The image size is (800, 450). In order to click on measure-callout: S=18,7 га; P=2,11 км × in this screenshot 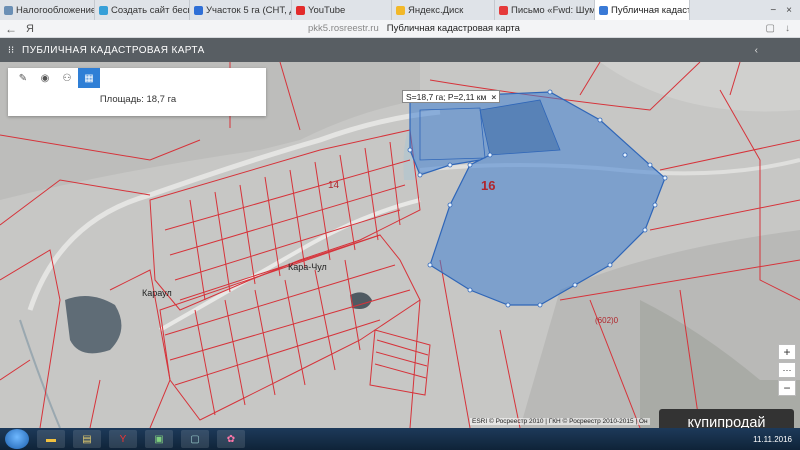, I will do `click(451, 96)`.